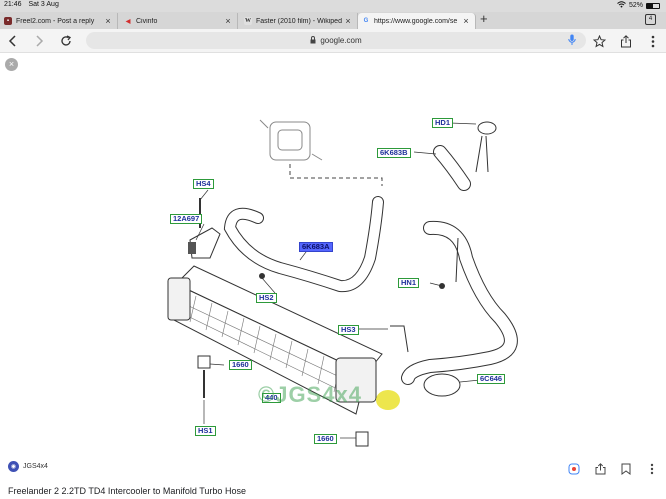 Image resolution: width=666 pixels, height=499 pixels. What do you see at coordinates (333, 6) in the screenshot?
I see `status-bar: 21:46 Sat 3 Aug 52%` at bounding box center [333, 6].